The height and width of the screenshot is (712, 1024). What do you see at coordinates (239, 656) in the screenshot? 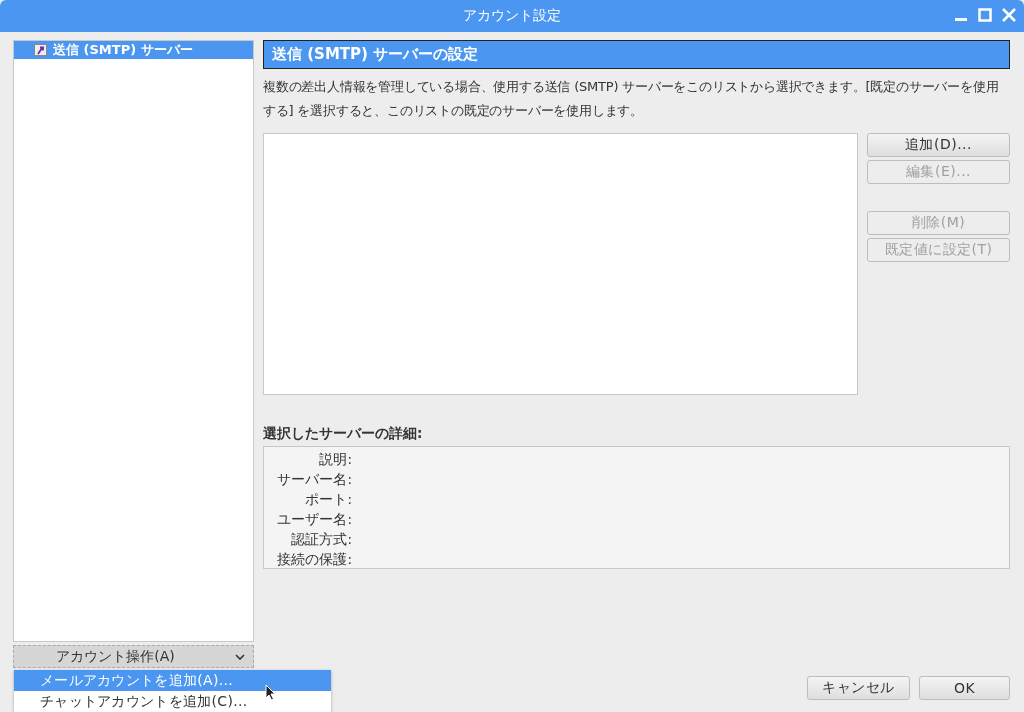
I see `chevron-down-icon` at bounding box center [239, 656].